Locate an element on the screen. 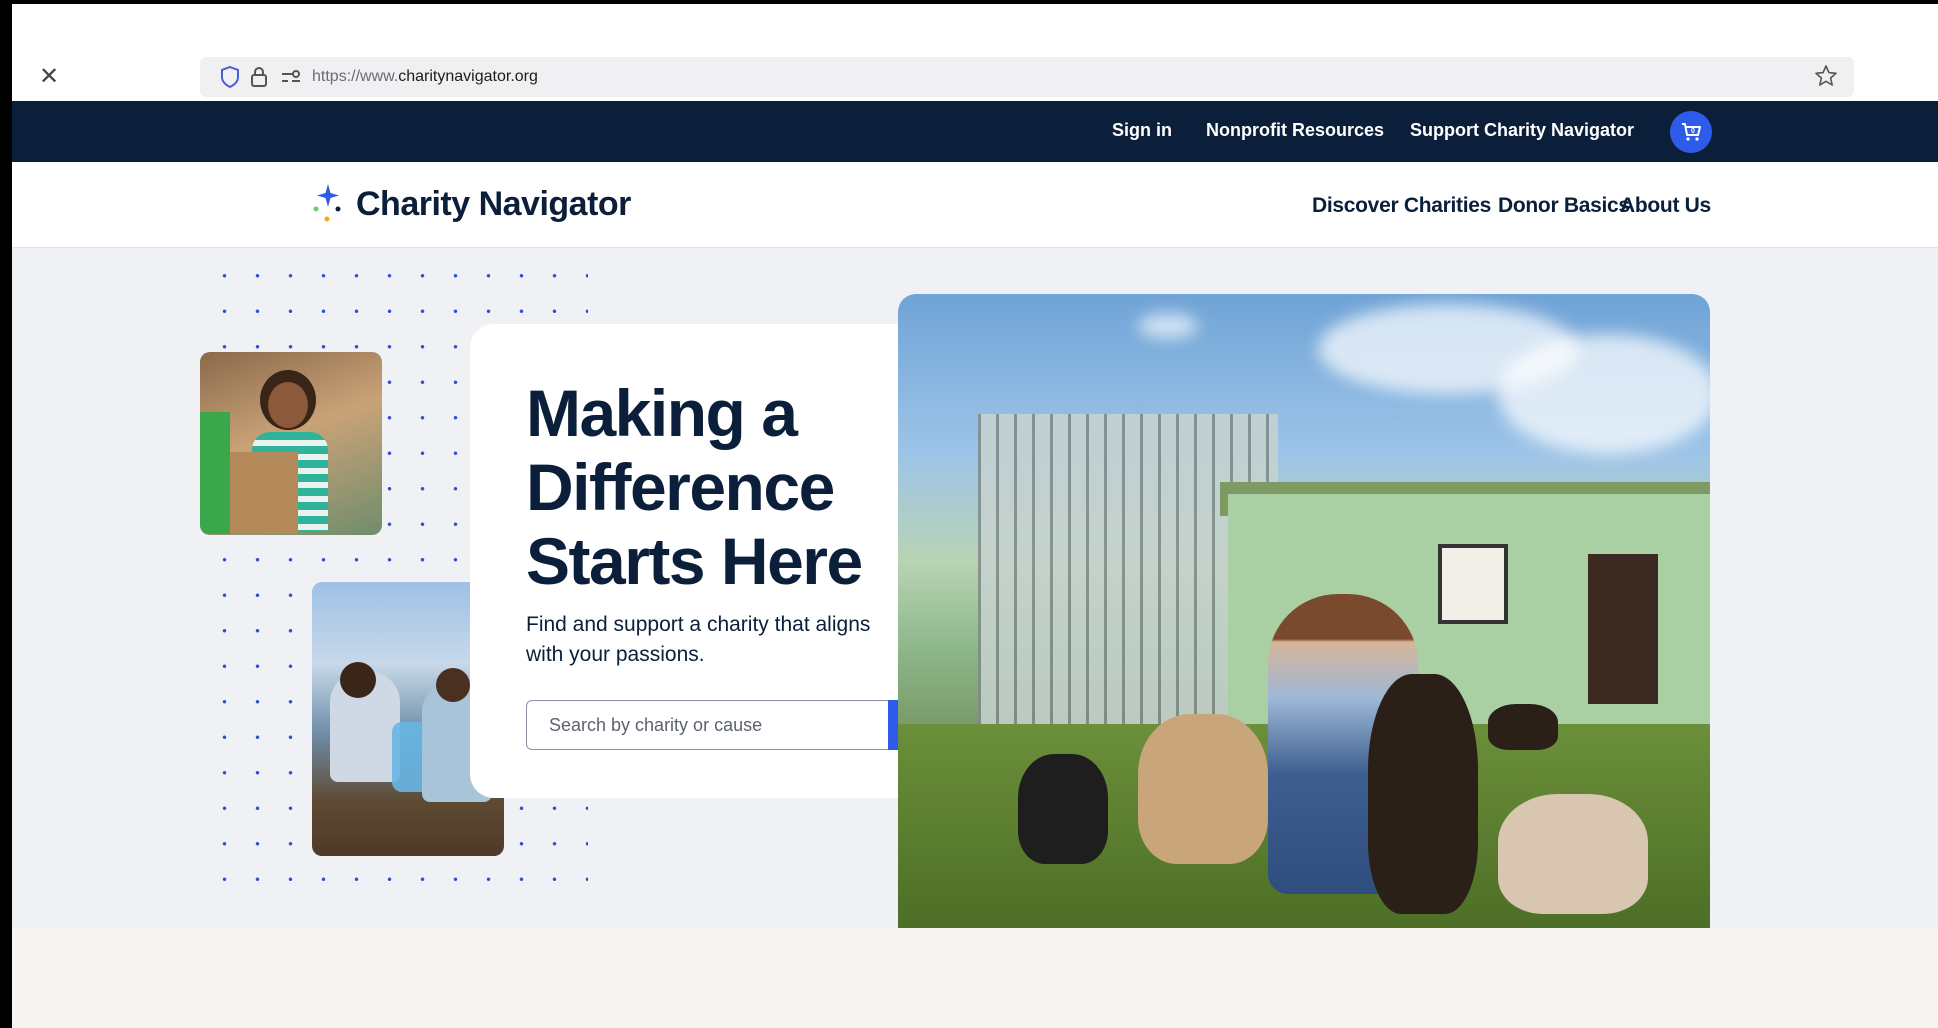 The height and width of the screenshot is (1028, 1938). nonprofit-resources-link: Nonprofit Resources is located at coordinates (1295, 130).